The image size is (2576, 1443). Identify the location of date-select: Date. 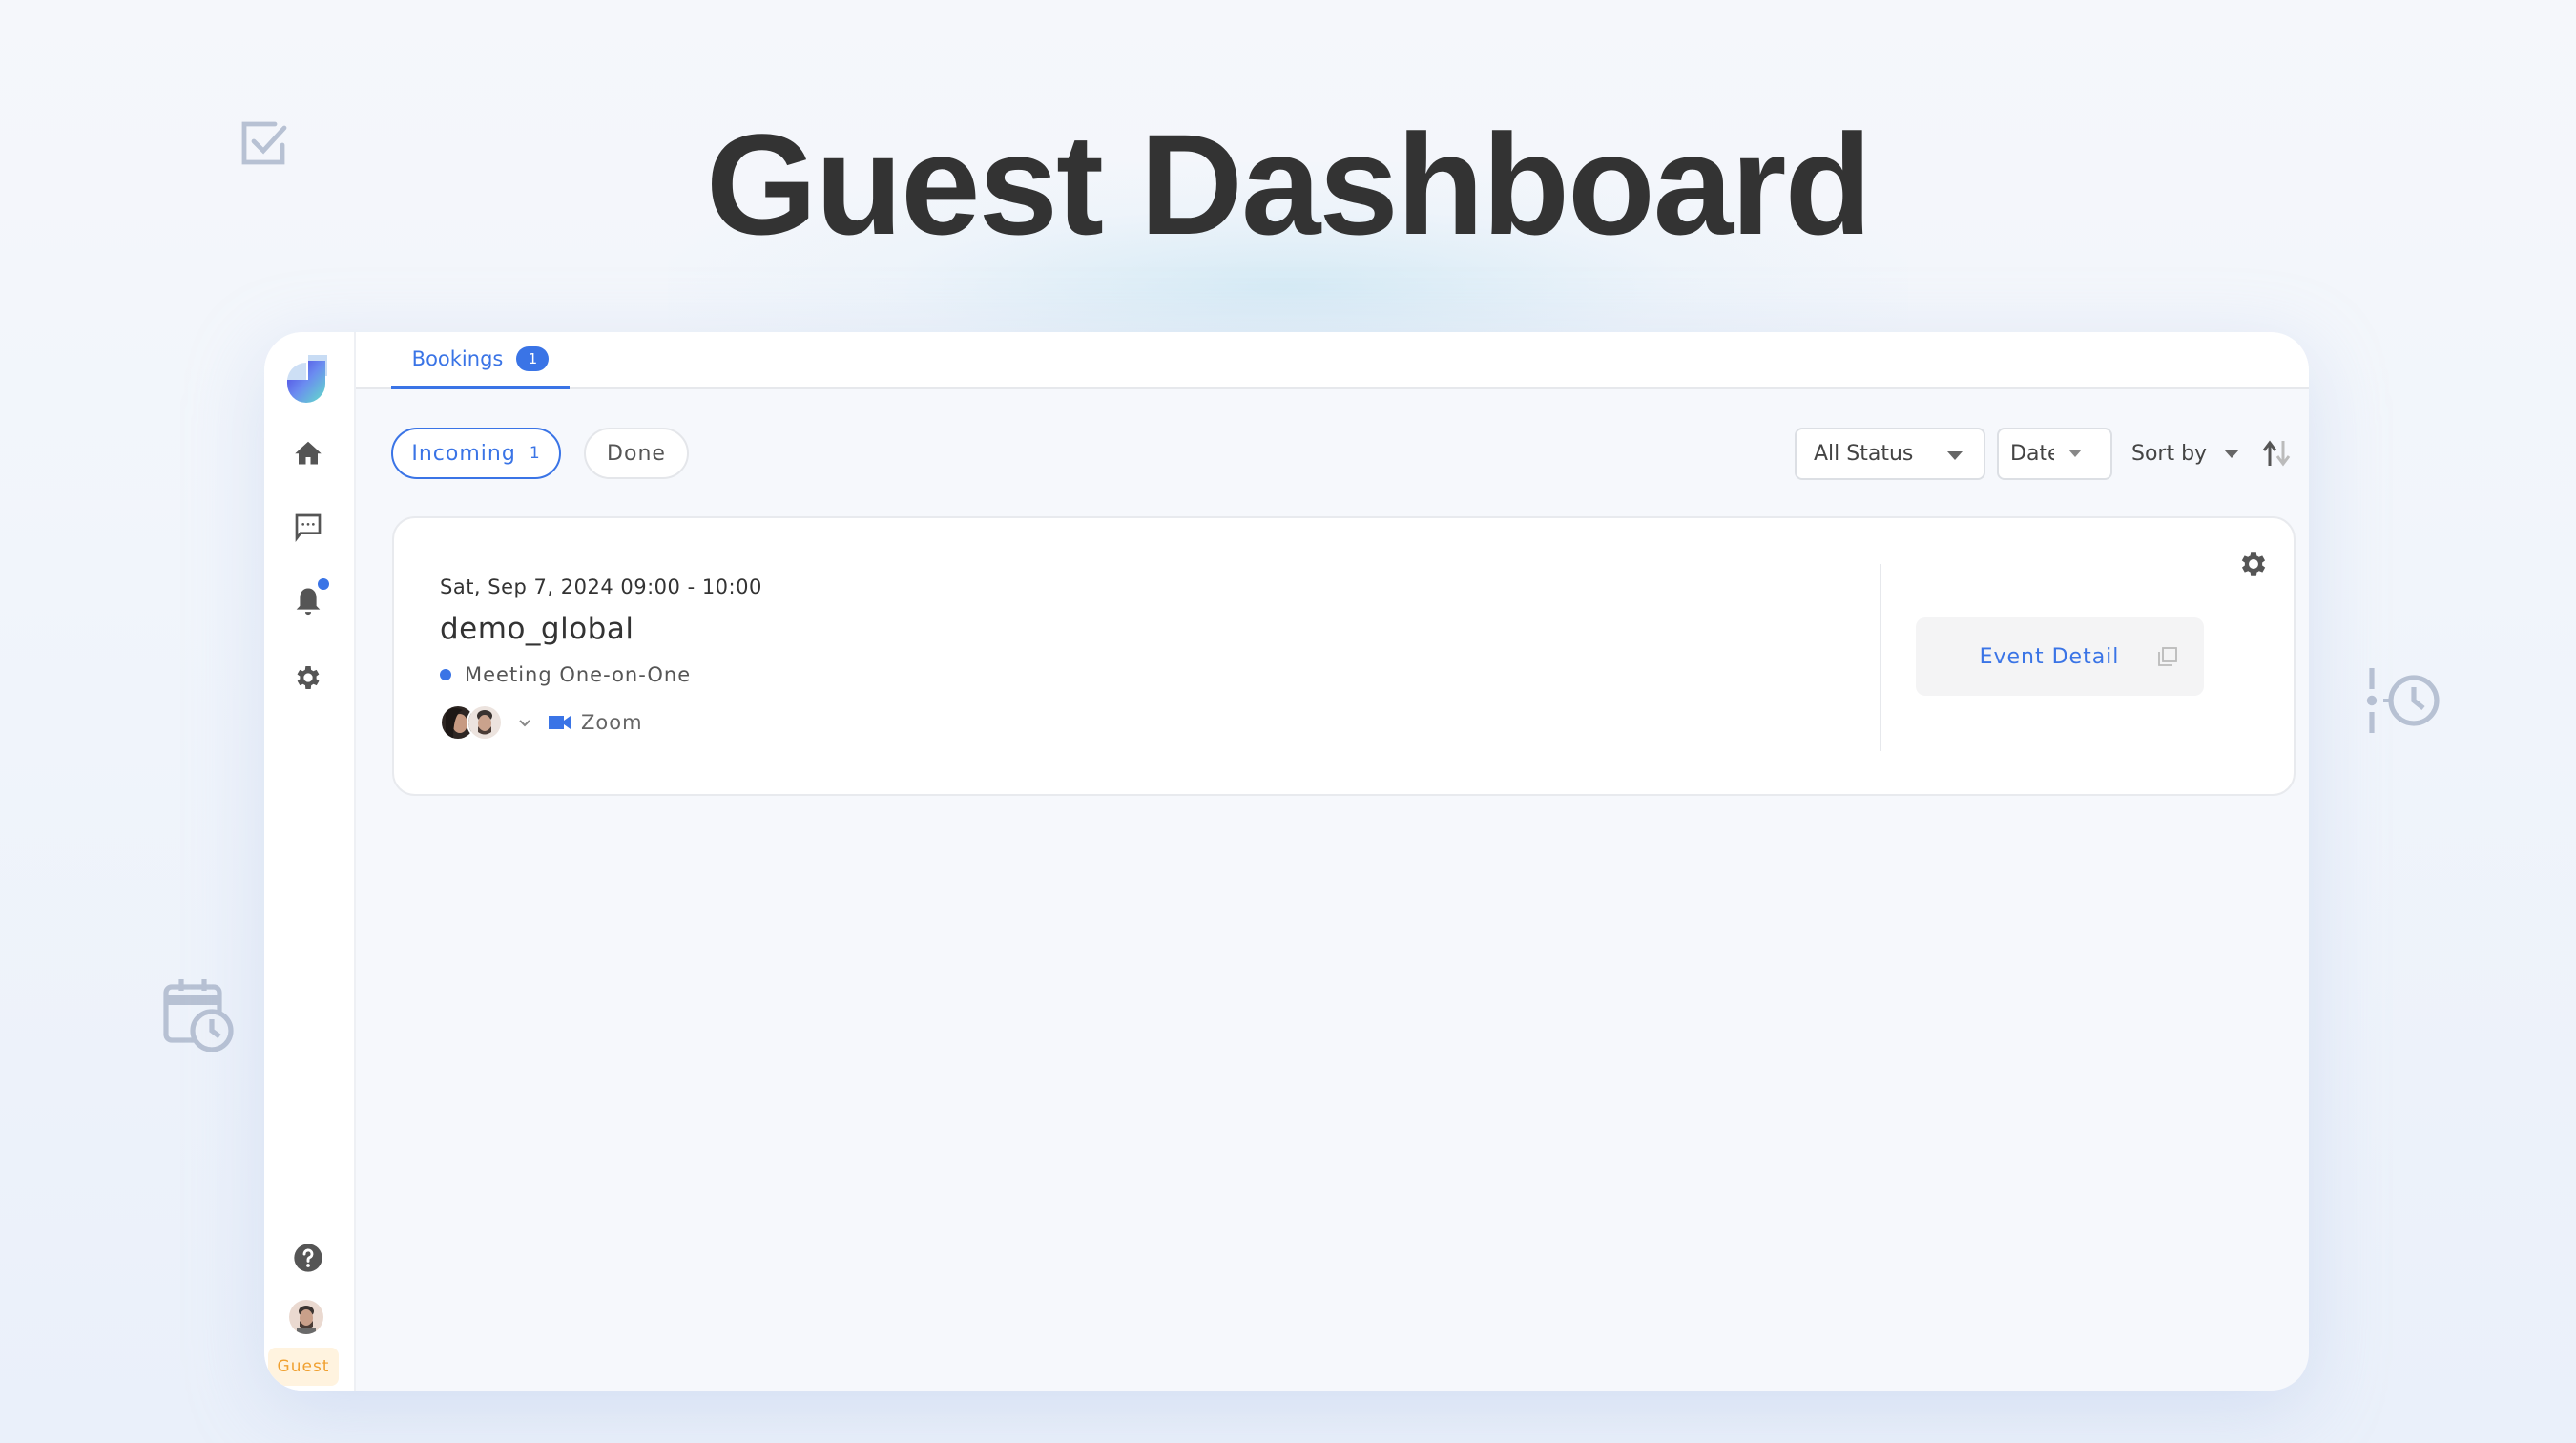
(2054, 454).